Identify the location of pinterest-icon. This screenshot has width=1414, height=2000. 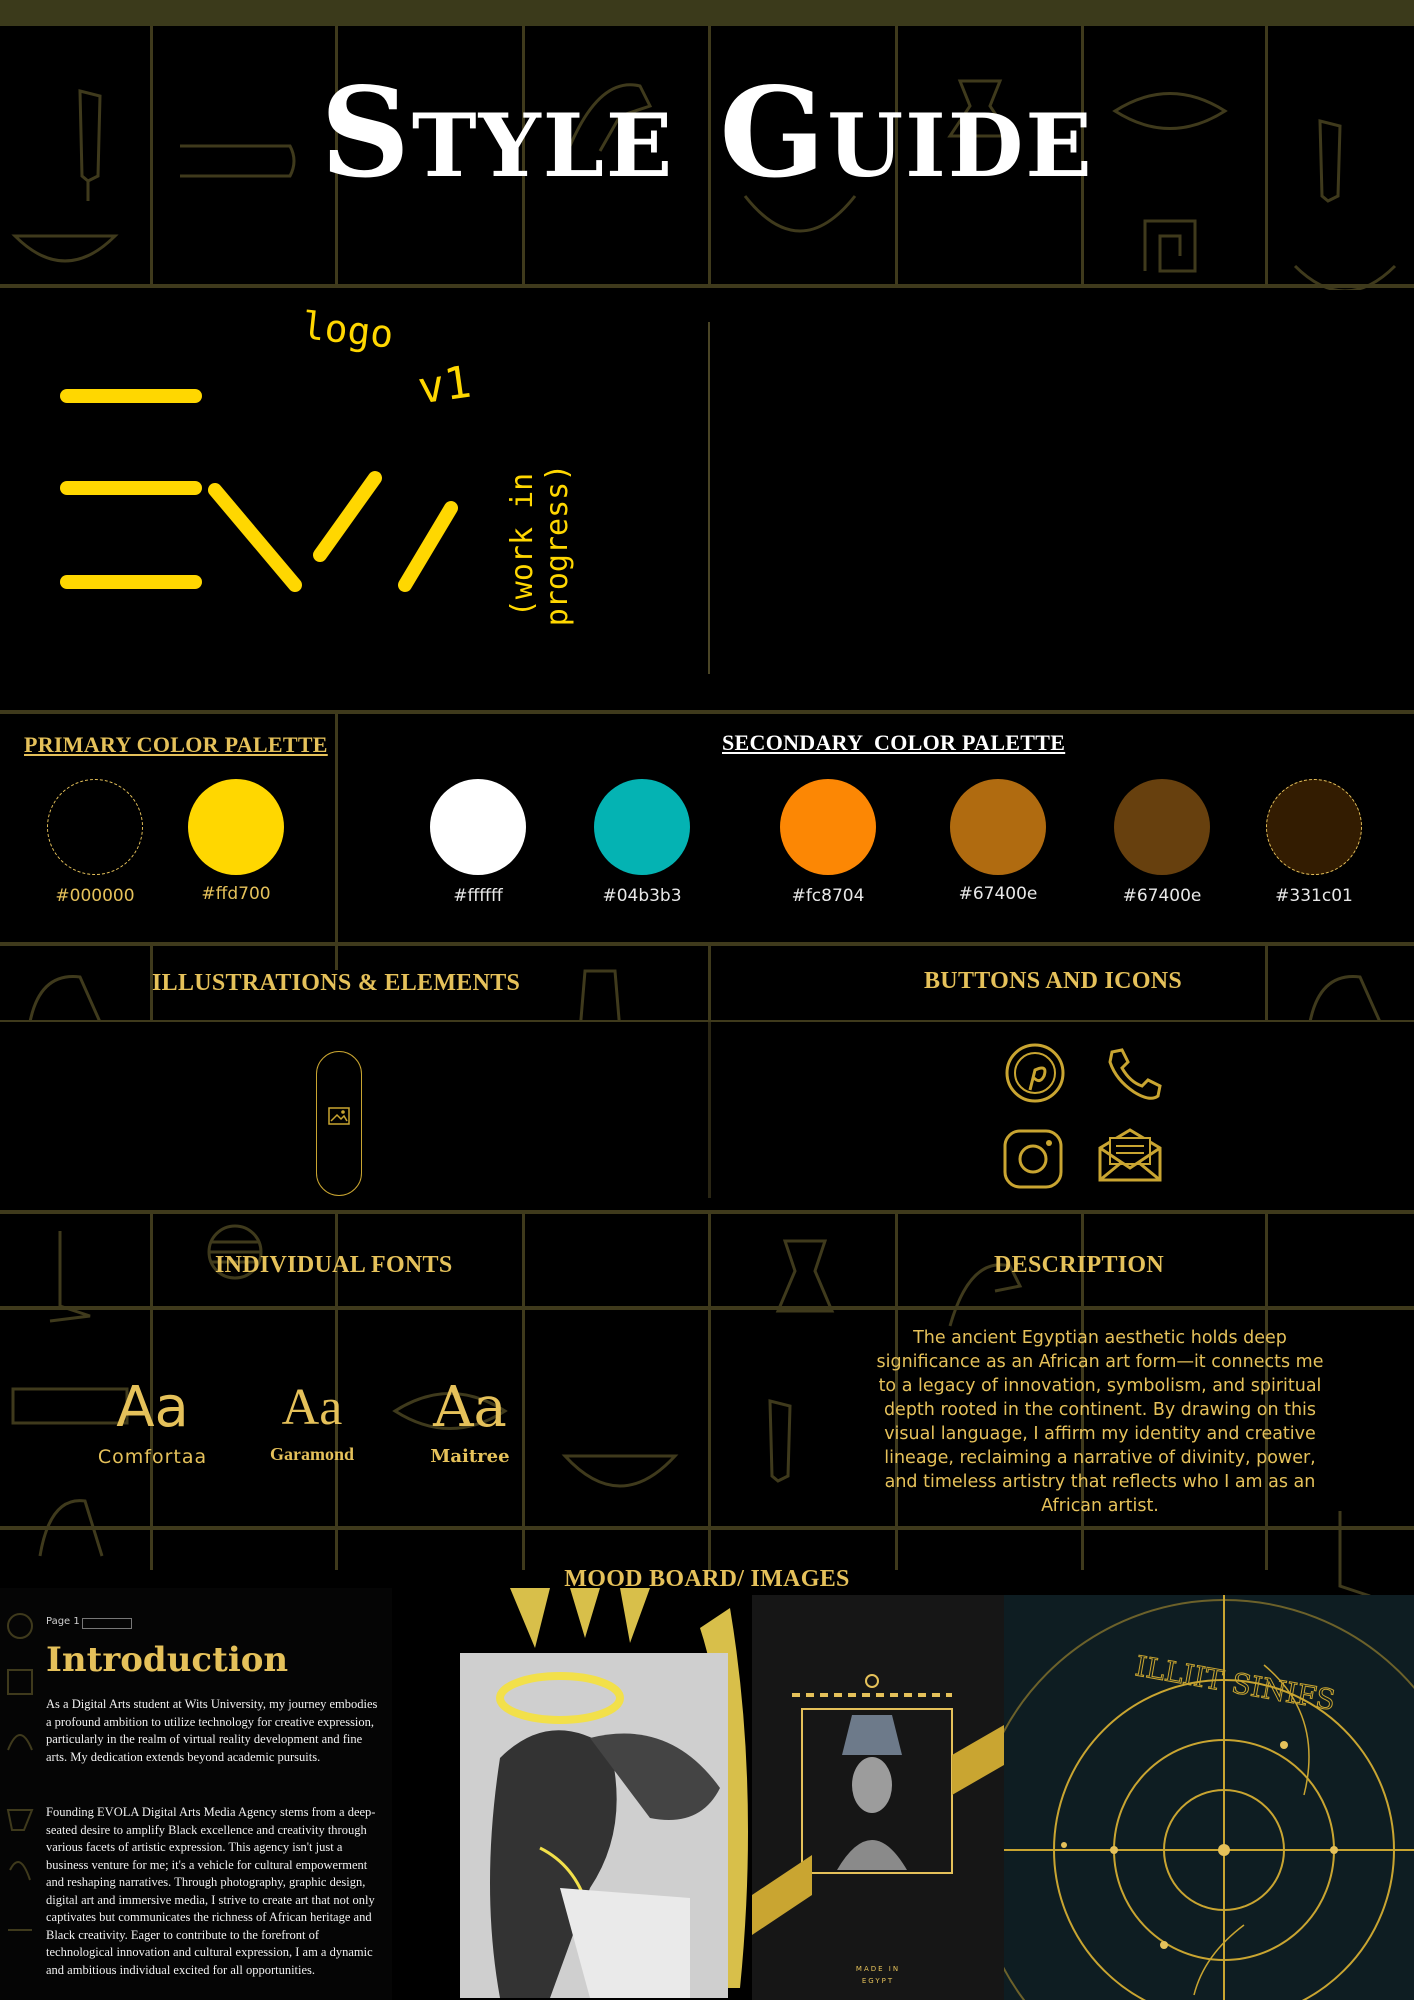
(1035, 1073).